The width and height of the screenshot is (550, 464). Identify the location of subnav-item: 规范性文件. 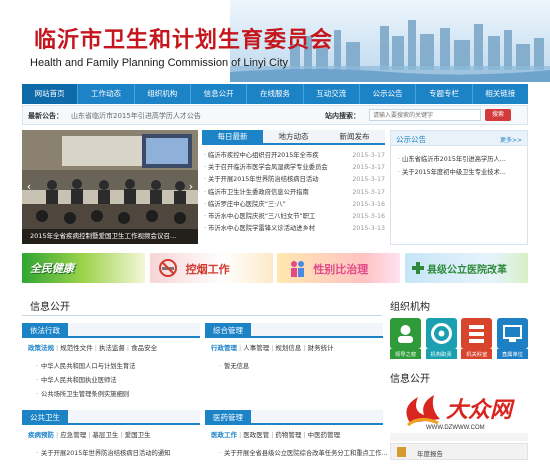
(76, 348).